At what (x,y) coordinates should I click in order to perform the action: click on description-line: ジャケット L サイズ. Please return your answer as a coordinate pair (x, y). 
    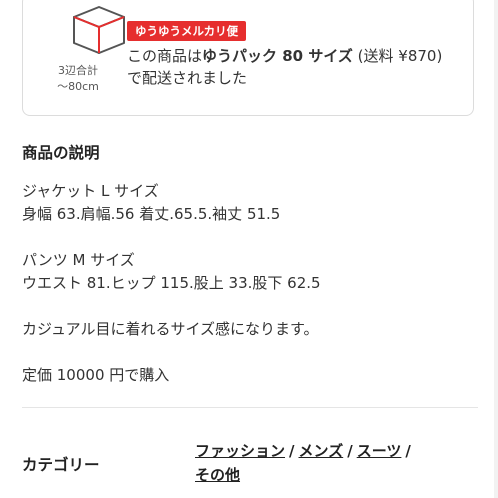
    Looking at the image, I should click on (90, 191).